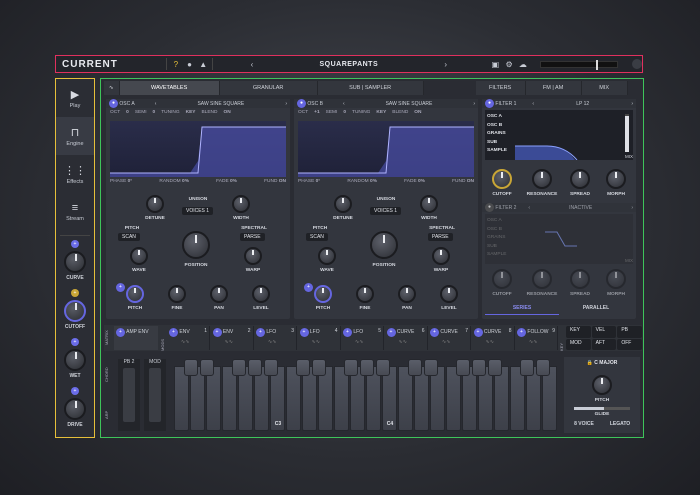 The height and width of the screenshot is (495, 700). I want to click on width-knob, so click(241, 204).